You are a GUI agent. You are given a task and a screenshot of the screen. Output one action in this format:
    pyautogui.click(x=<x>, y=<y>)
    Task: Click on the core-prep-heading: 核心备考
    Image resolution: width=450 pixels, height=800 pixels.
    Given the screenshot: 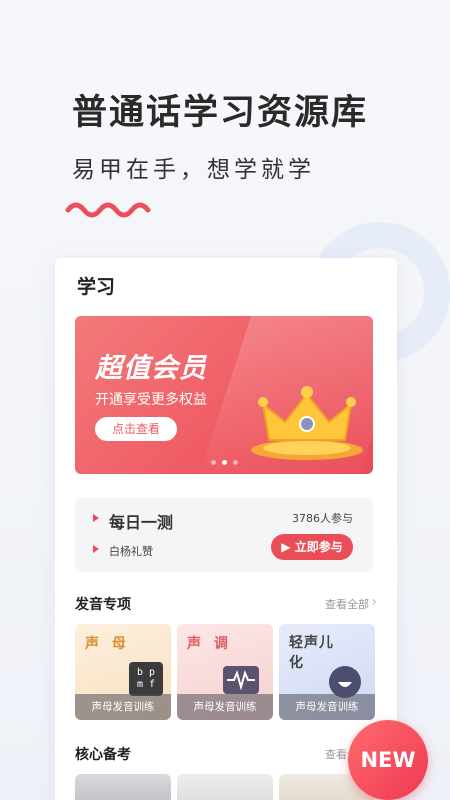 What is the action you would take?
    pyautogui.click(x=103, y=755)
    